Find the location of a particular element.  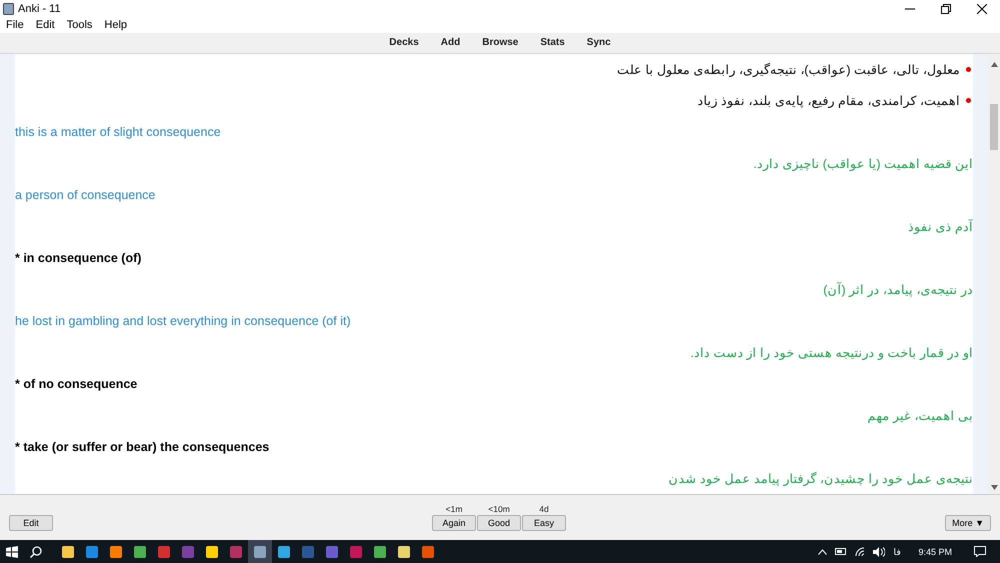

phrase-heading: * in consequence (of) is located at coordinates (78, 258).